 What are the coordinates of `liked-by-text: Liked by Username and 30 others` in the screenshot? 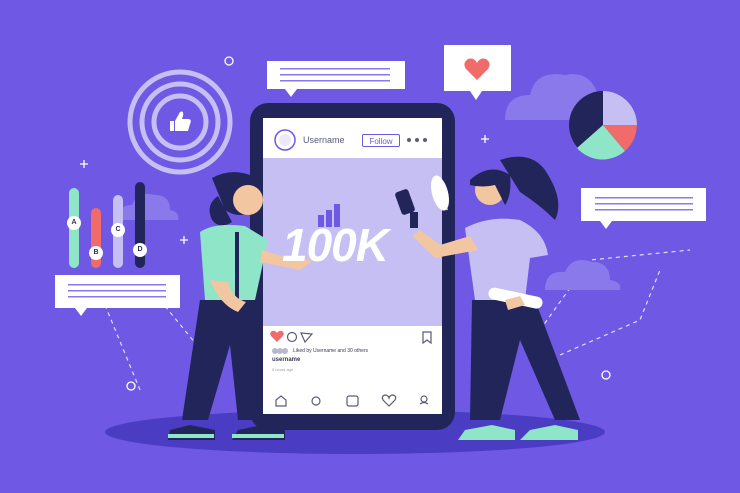 It's located at (330, 351).